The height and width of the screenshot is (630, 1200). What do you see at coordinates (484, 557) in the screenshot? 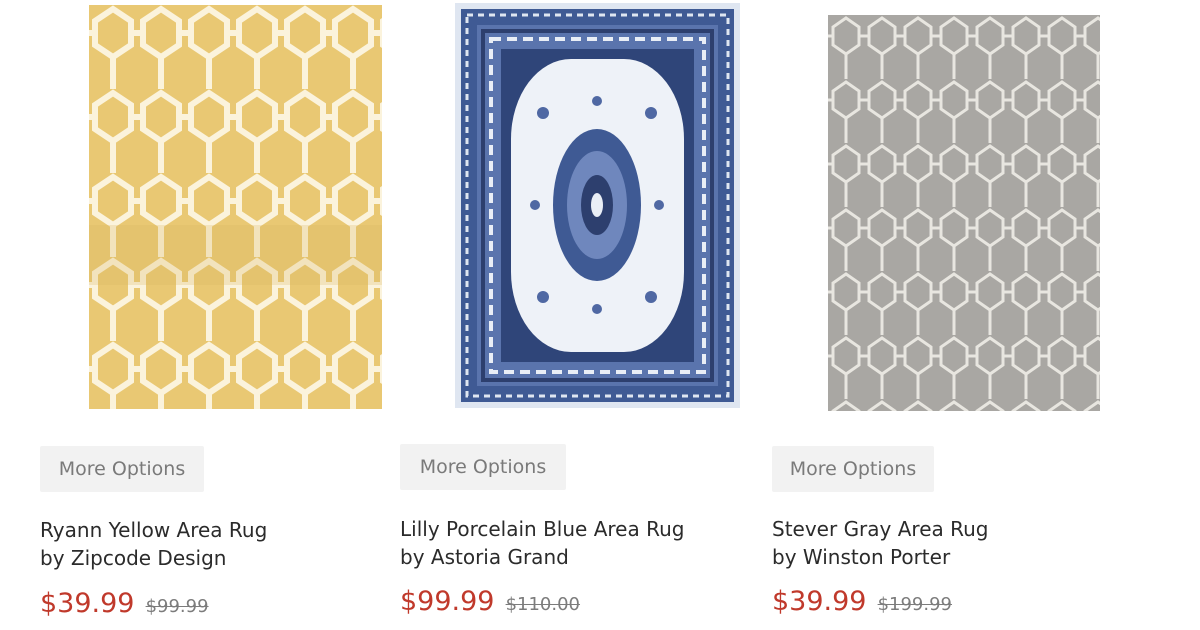
I see `product-brand: by Astoria Grand` at bounding box center [484, 557].